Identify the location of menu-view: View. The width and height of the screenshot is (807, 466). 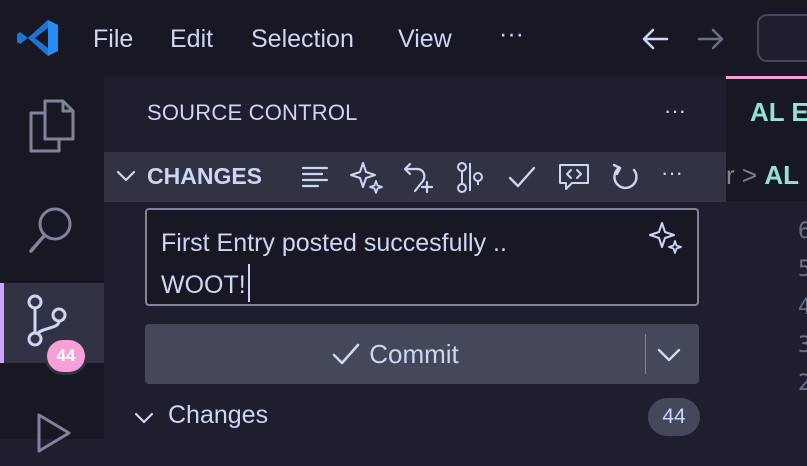
(425, 39).